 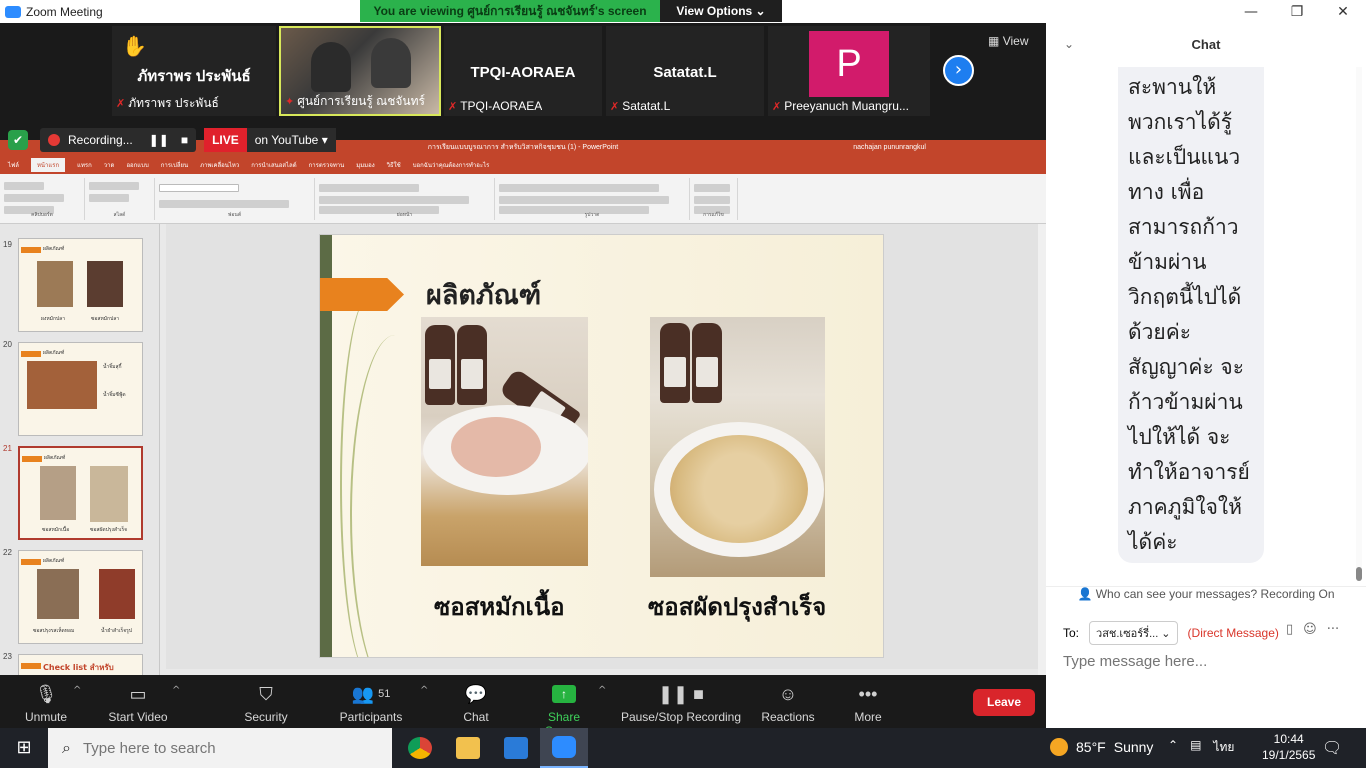 I want to click on share-icon: ↑, so click(x=564, y=694).